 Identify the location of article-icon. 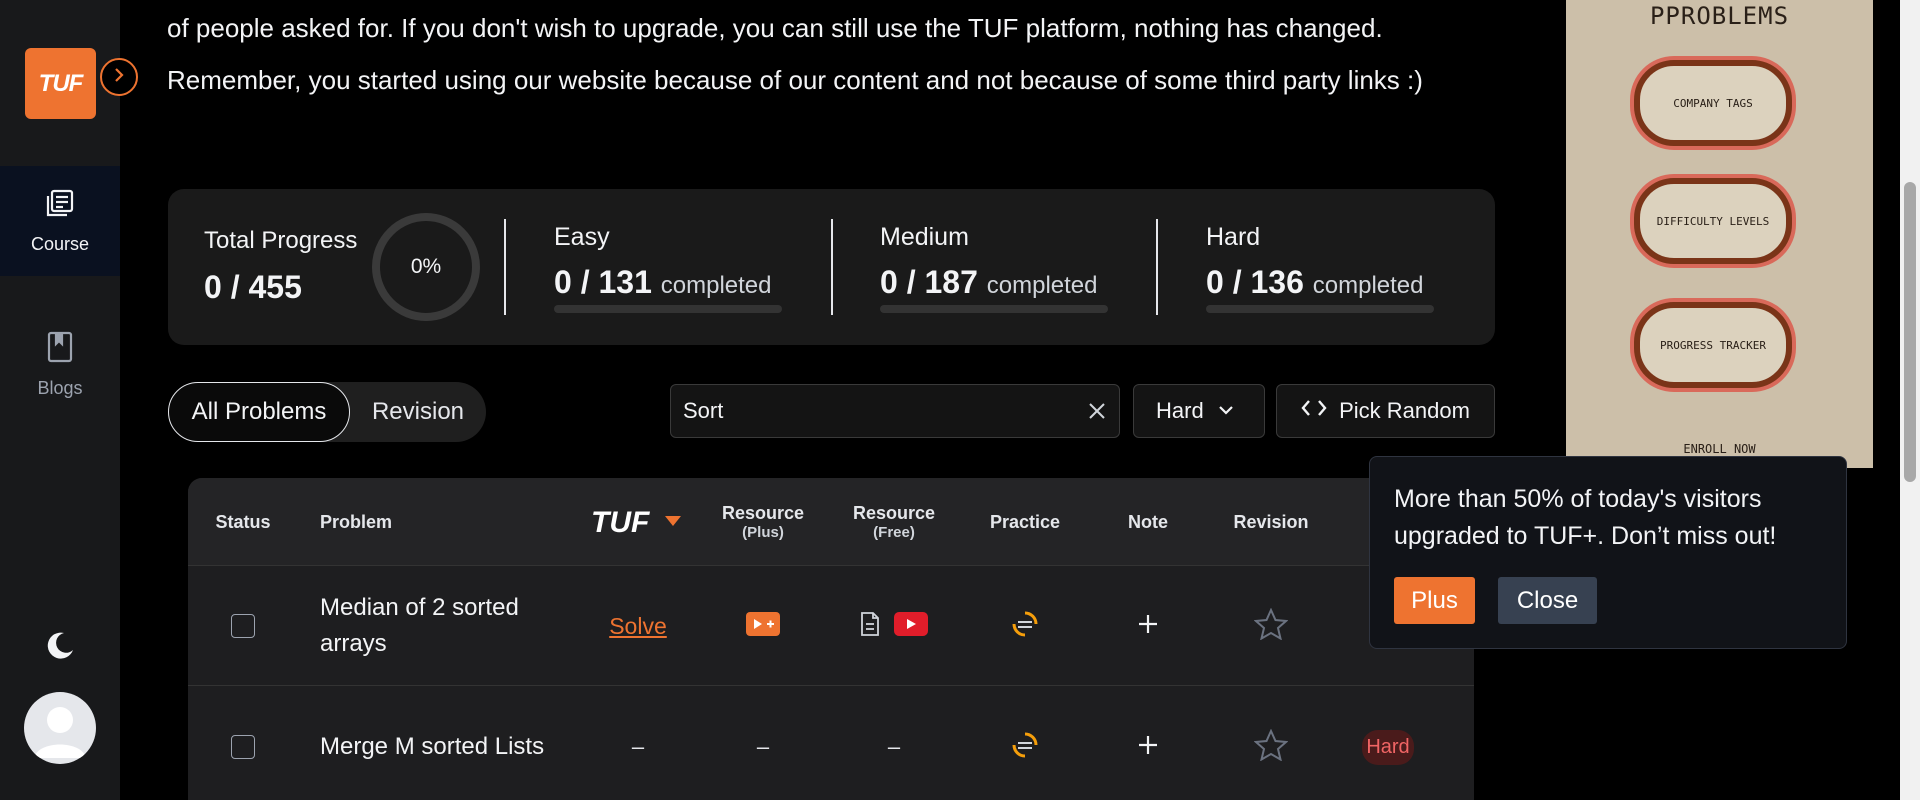
(870, 626).